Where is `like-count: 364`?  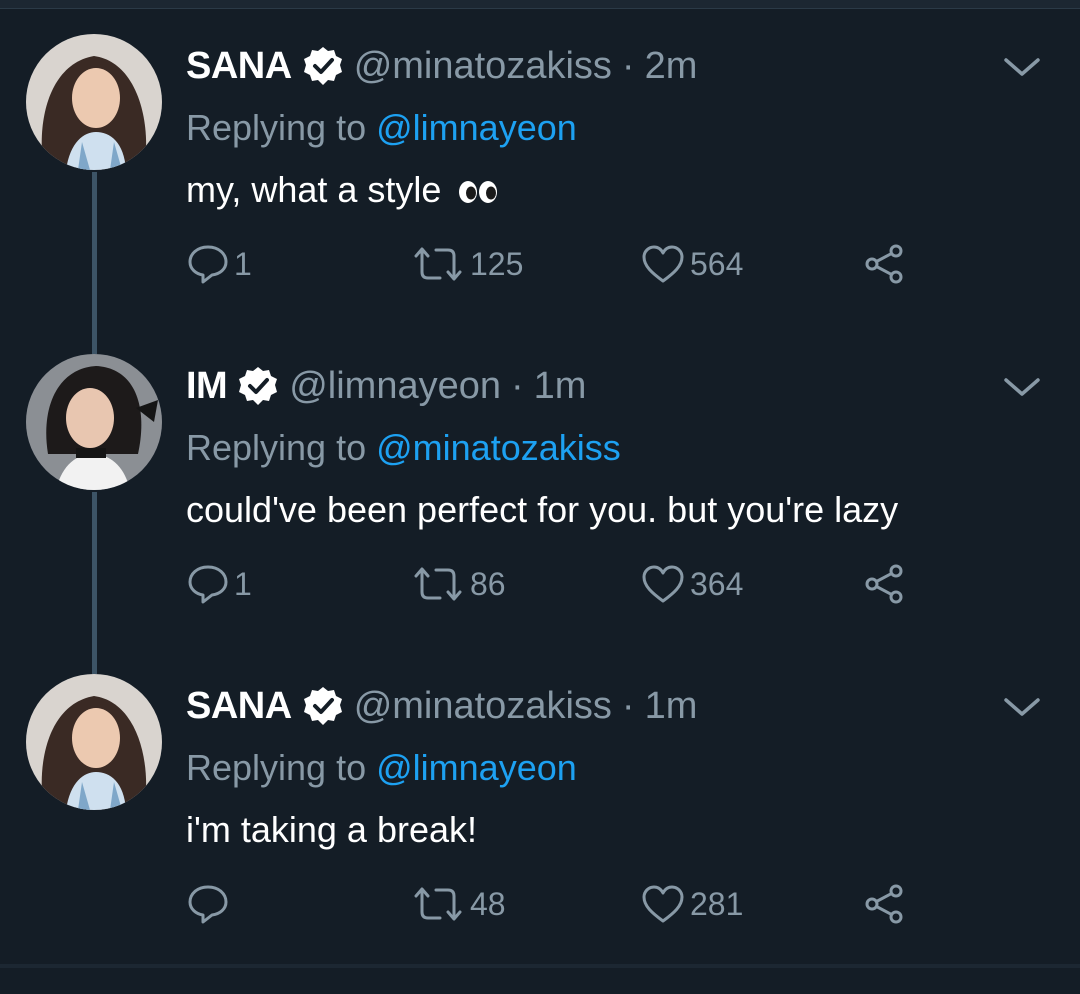
like-count: 364 is located at coordinates (717, 583).